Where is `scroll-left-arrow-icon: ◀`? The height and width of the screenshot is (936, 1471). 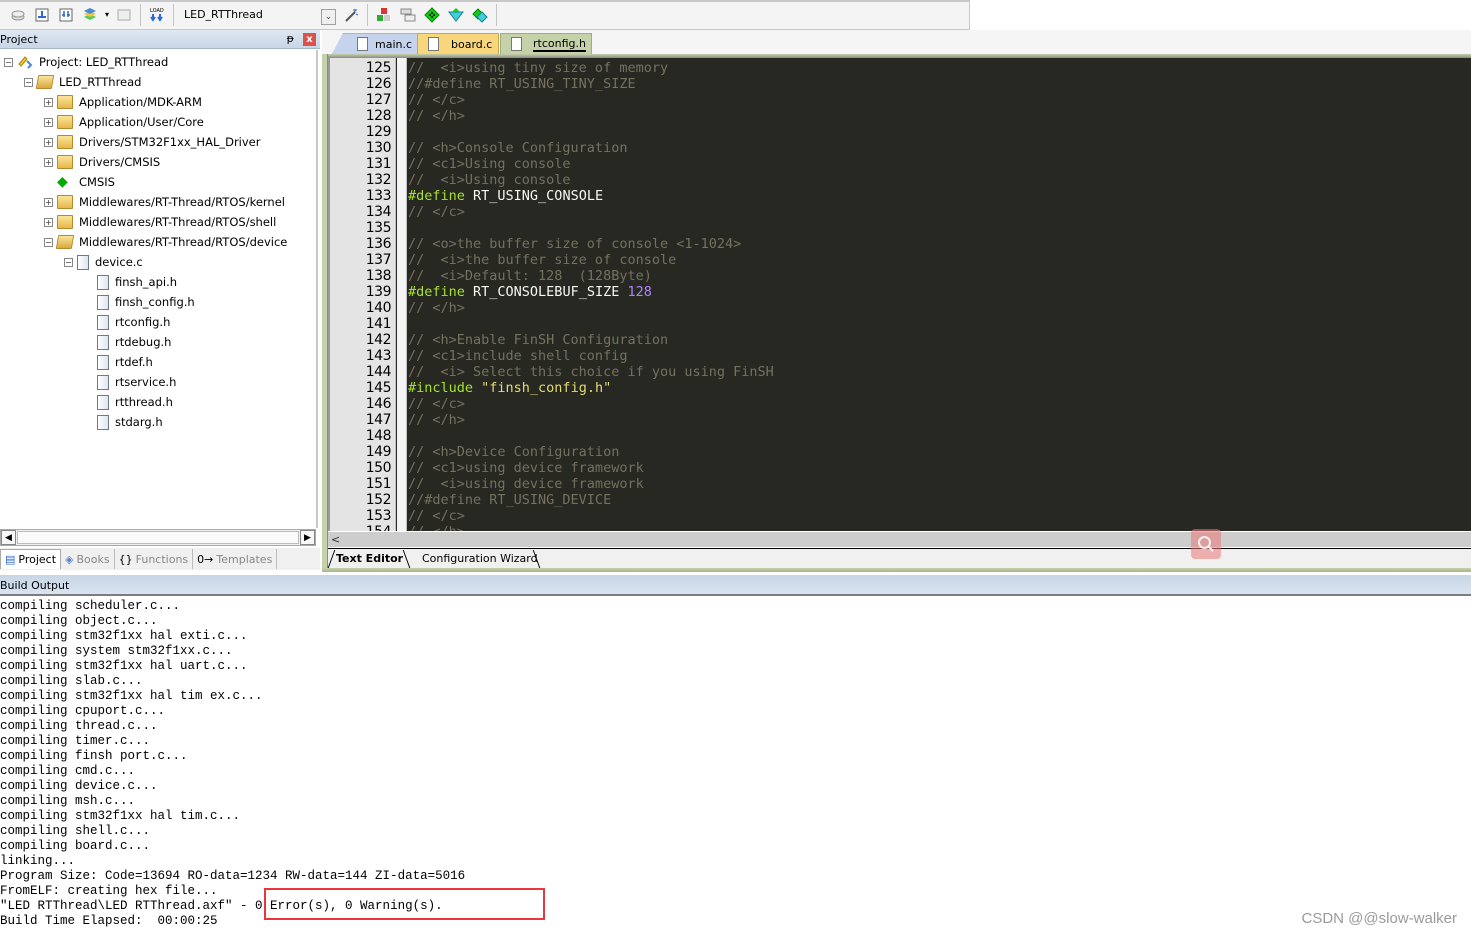
scroll-left-arrow-icon: ◀ is located at coordinates (8, 537).